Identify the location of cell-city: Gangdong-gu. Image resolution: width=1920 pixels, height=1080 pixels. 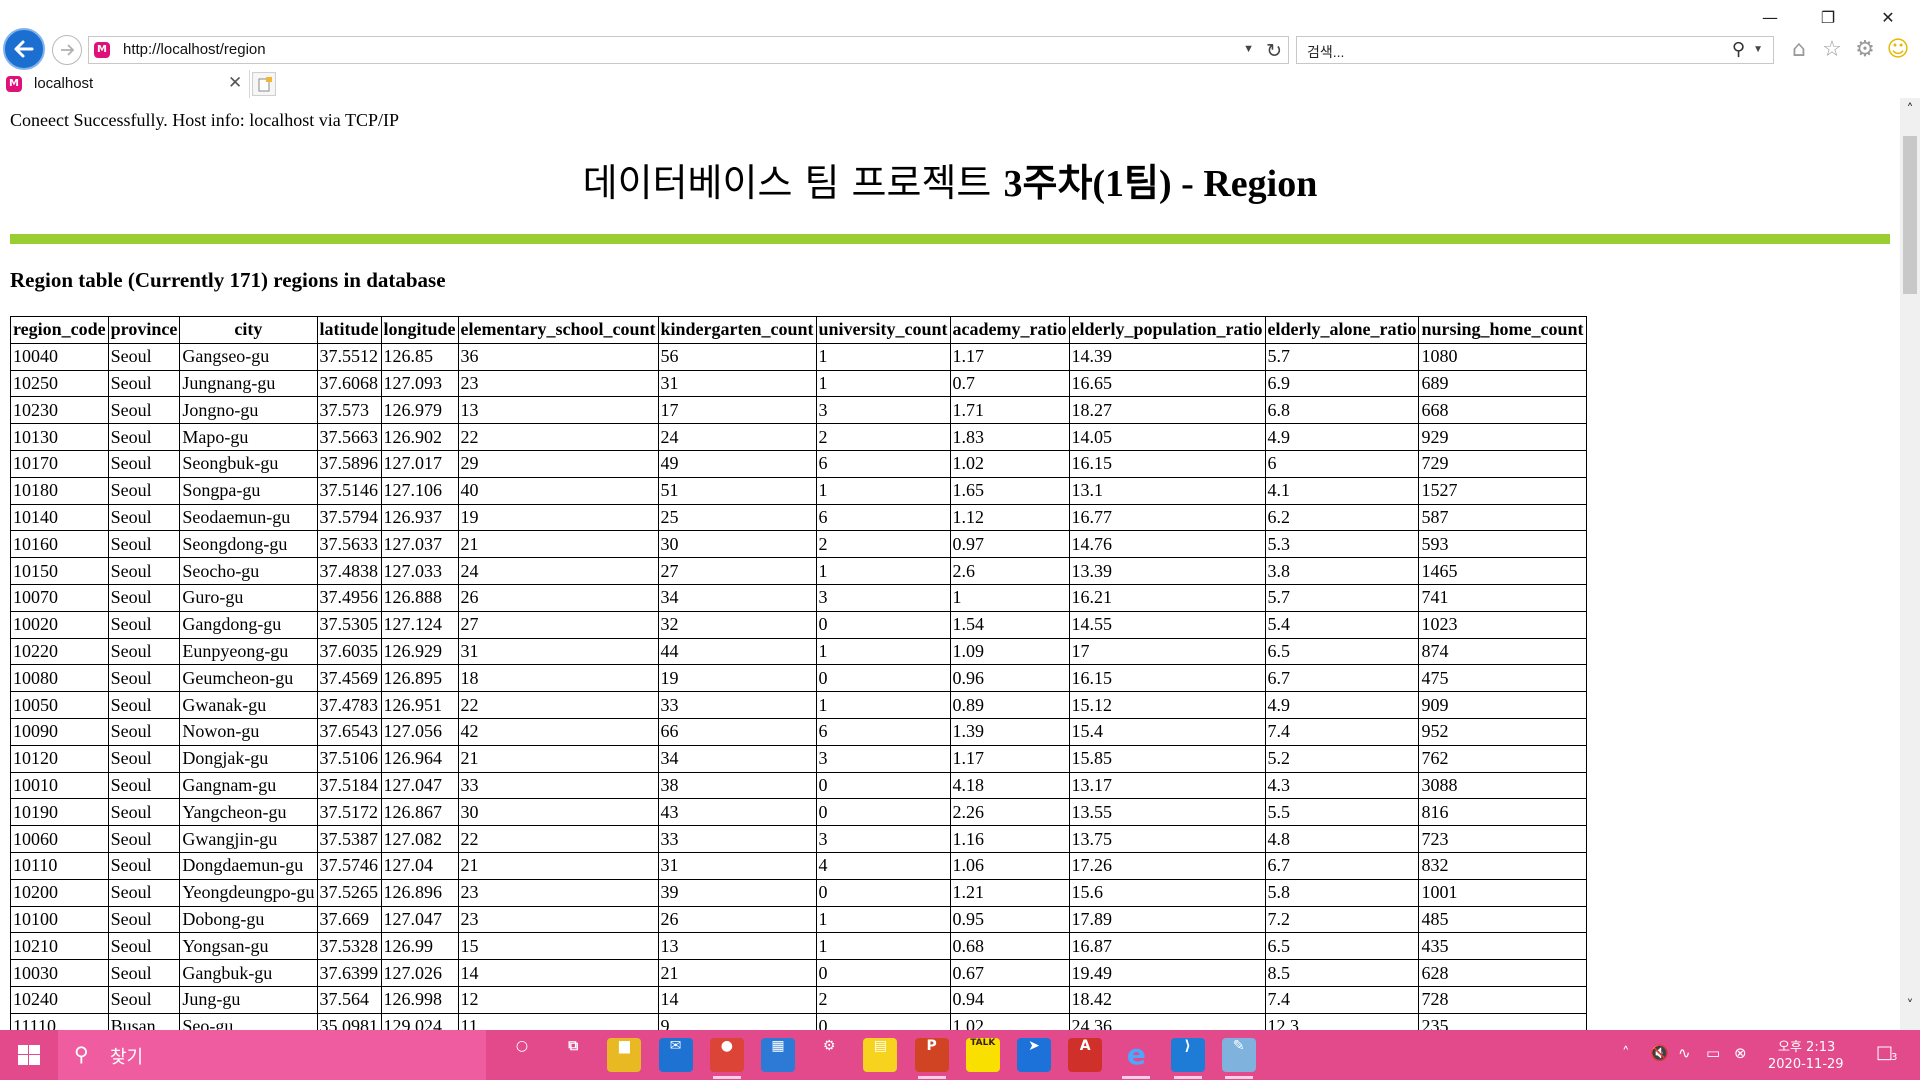
(248, 624).